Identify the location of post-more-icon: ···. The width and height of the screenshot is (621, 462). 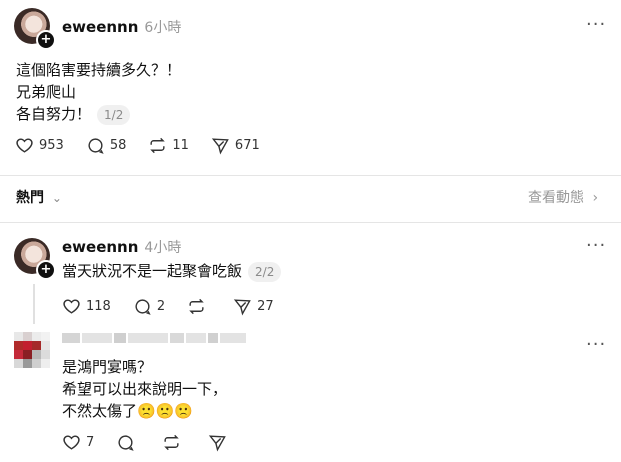
(596, 24).